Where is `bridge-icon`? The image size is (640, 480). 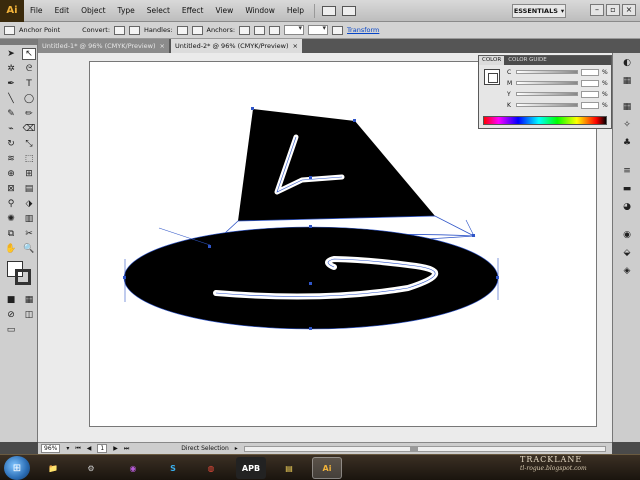
bridge-icon is located at coordinates (329, 10).